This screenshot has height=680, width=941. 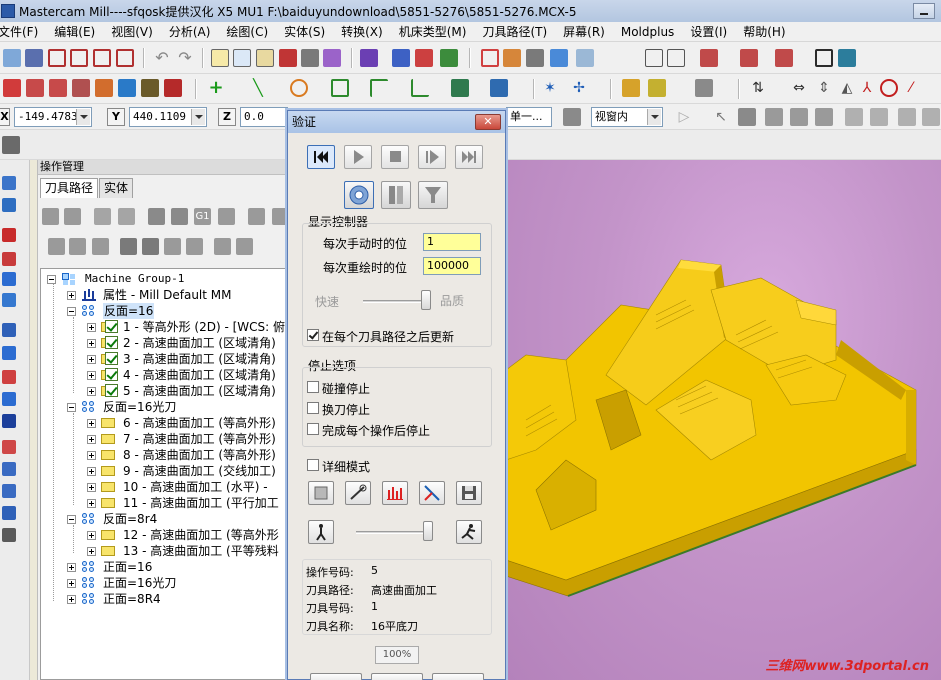 What do you see at coordinates (358, 157) in the screenshot?
I see `play-button` at bounding box center [358, 157].